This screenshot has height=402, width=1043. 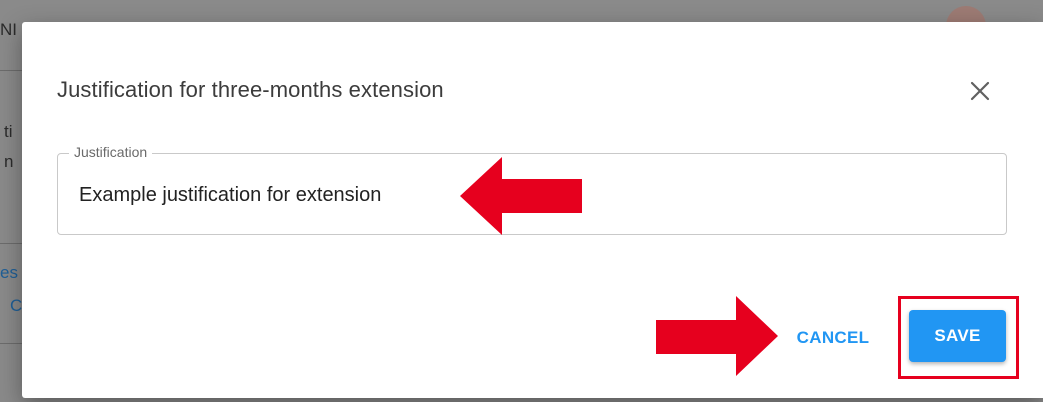 I want to click on close-button, so click(x=980, y=91).